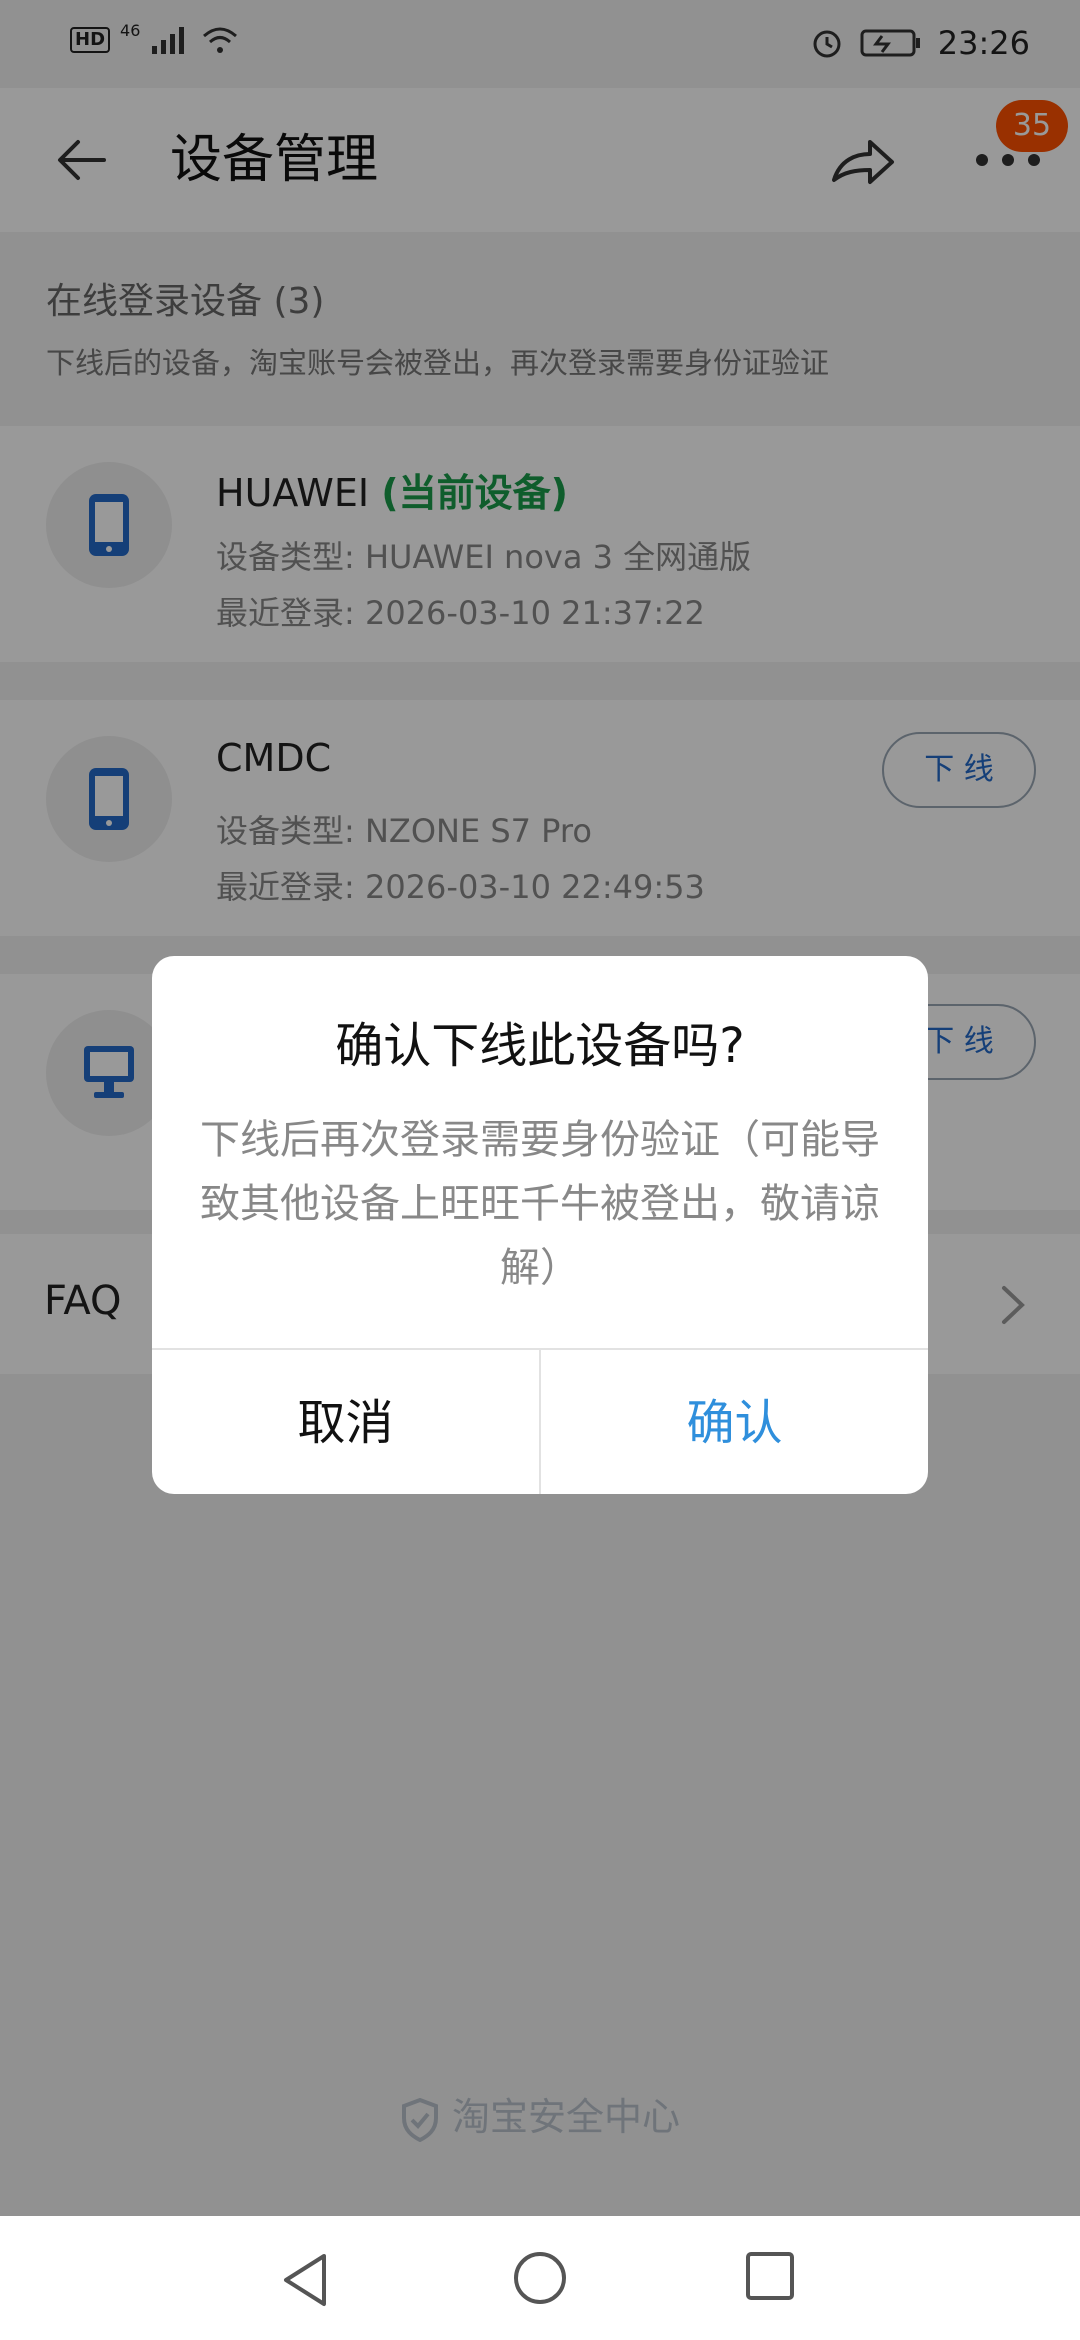 The height and width of the screenshot is (2340, 1080). I want to click on system-nav-bar, so click(540, 2278).